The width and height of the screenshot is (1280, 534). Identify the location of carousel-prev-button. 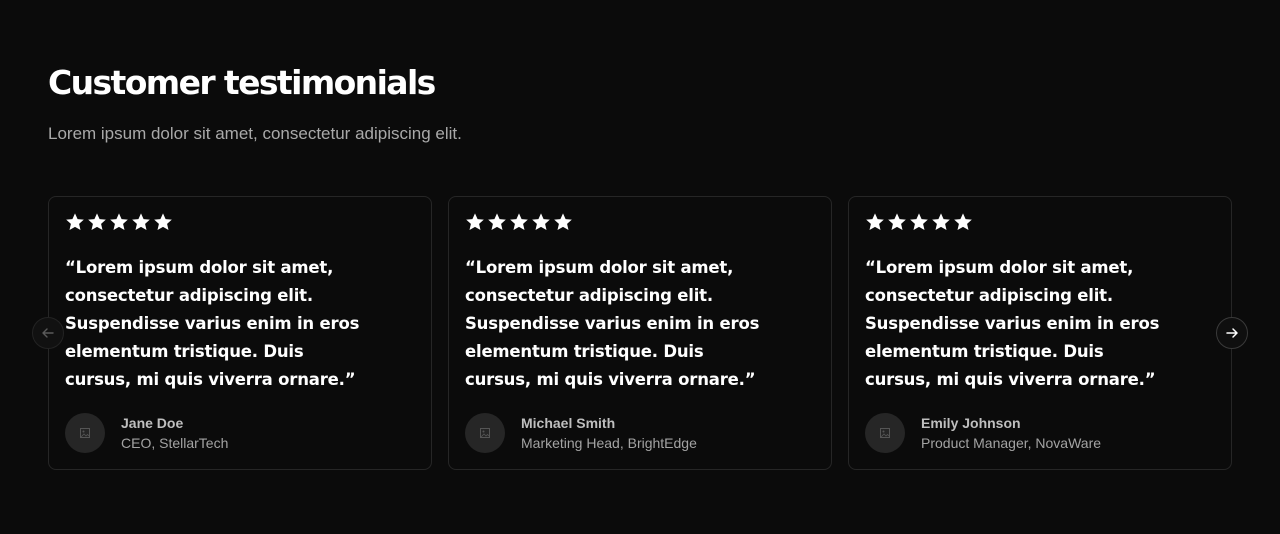
(48, 333).